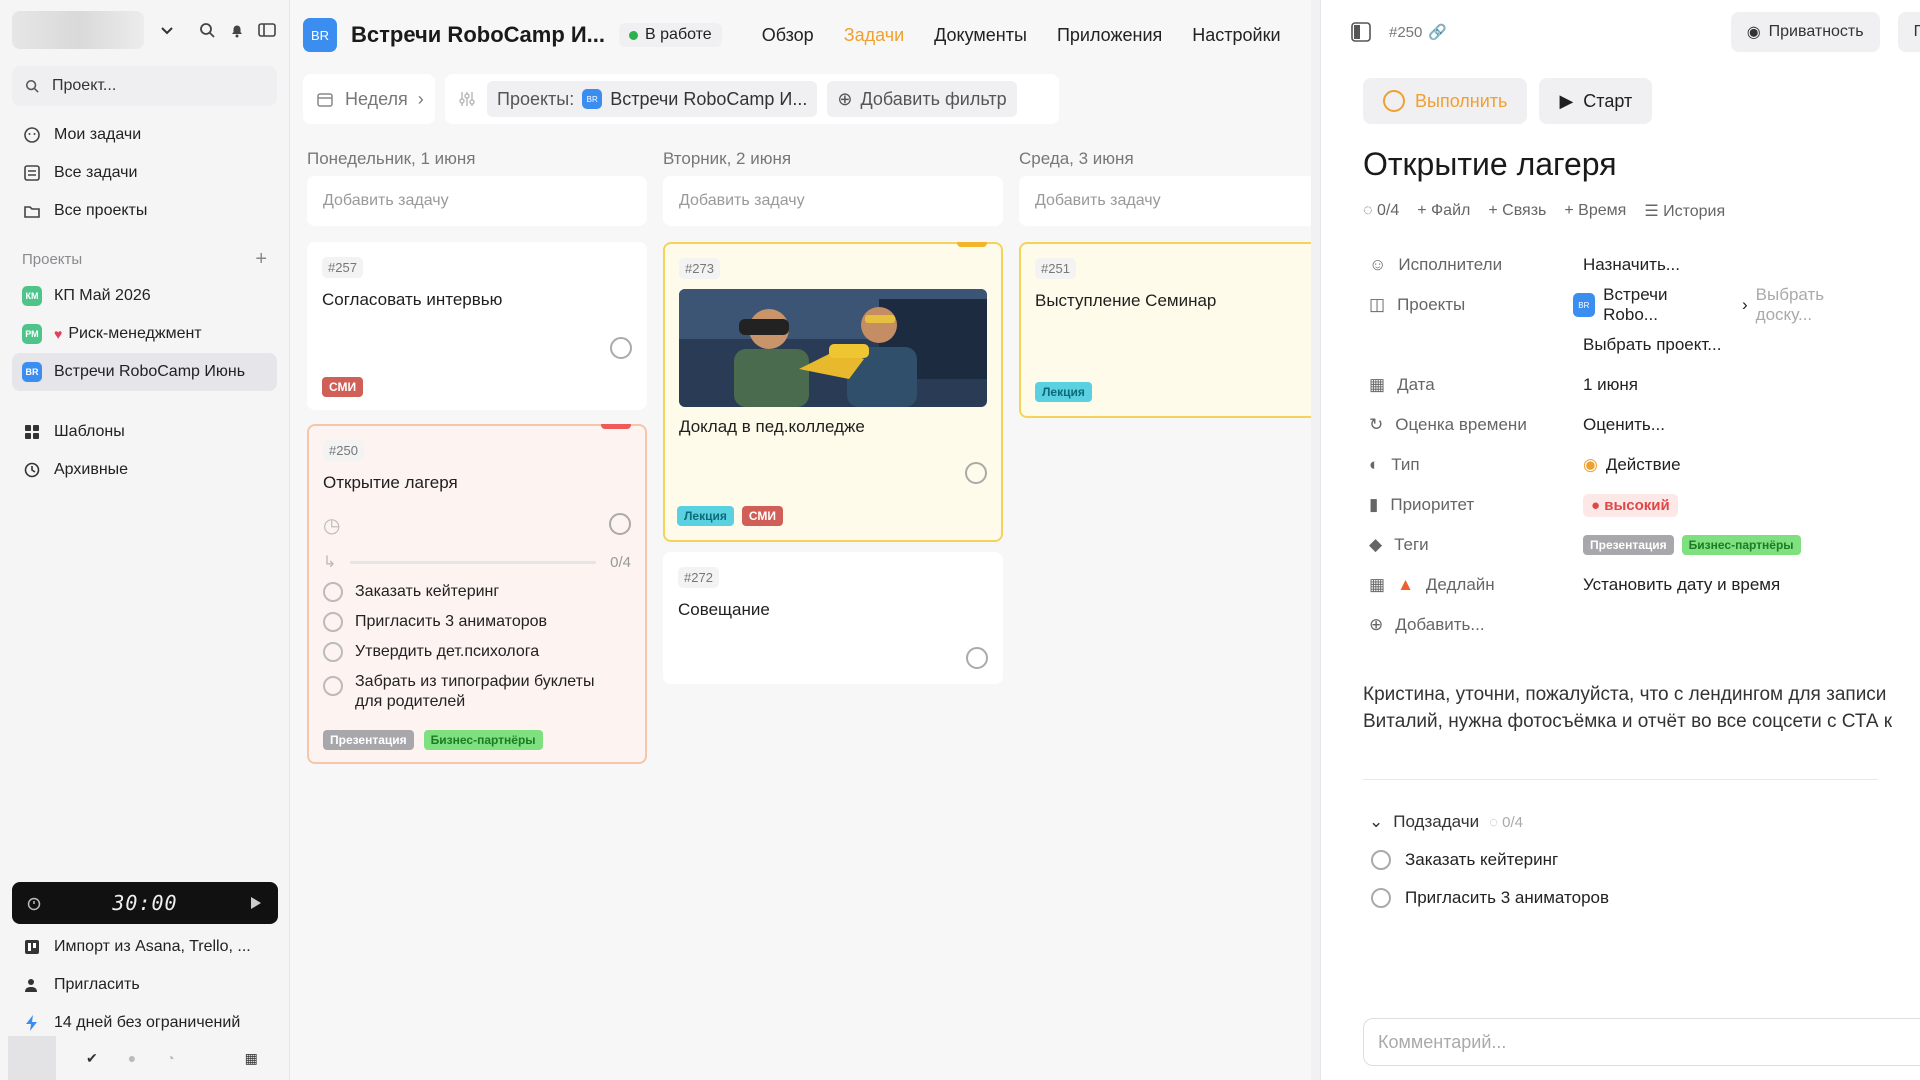 Image resolution: width=1920 pixels, height=1080 pixels. What do you see at coordinates (32, 1058) in the screenshot?
I see `avatar` at bounding box center [32, 1058].